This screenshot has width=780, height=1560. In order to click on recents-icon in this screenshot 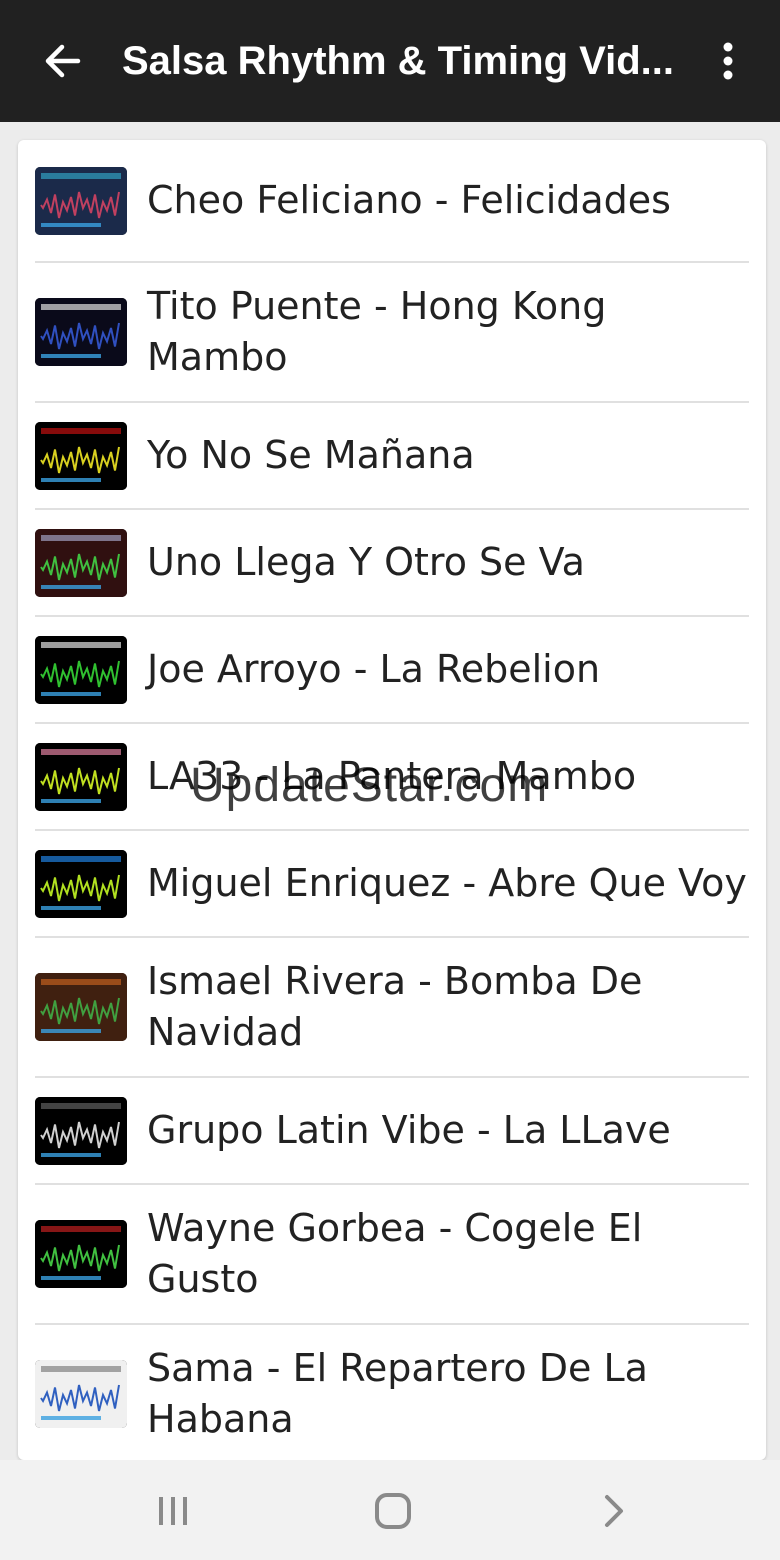, I will do `click(173, 1511)`.